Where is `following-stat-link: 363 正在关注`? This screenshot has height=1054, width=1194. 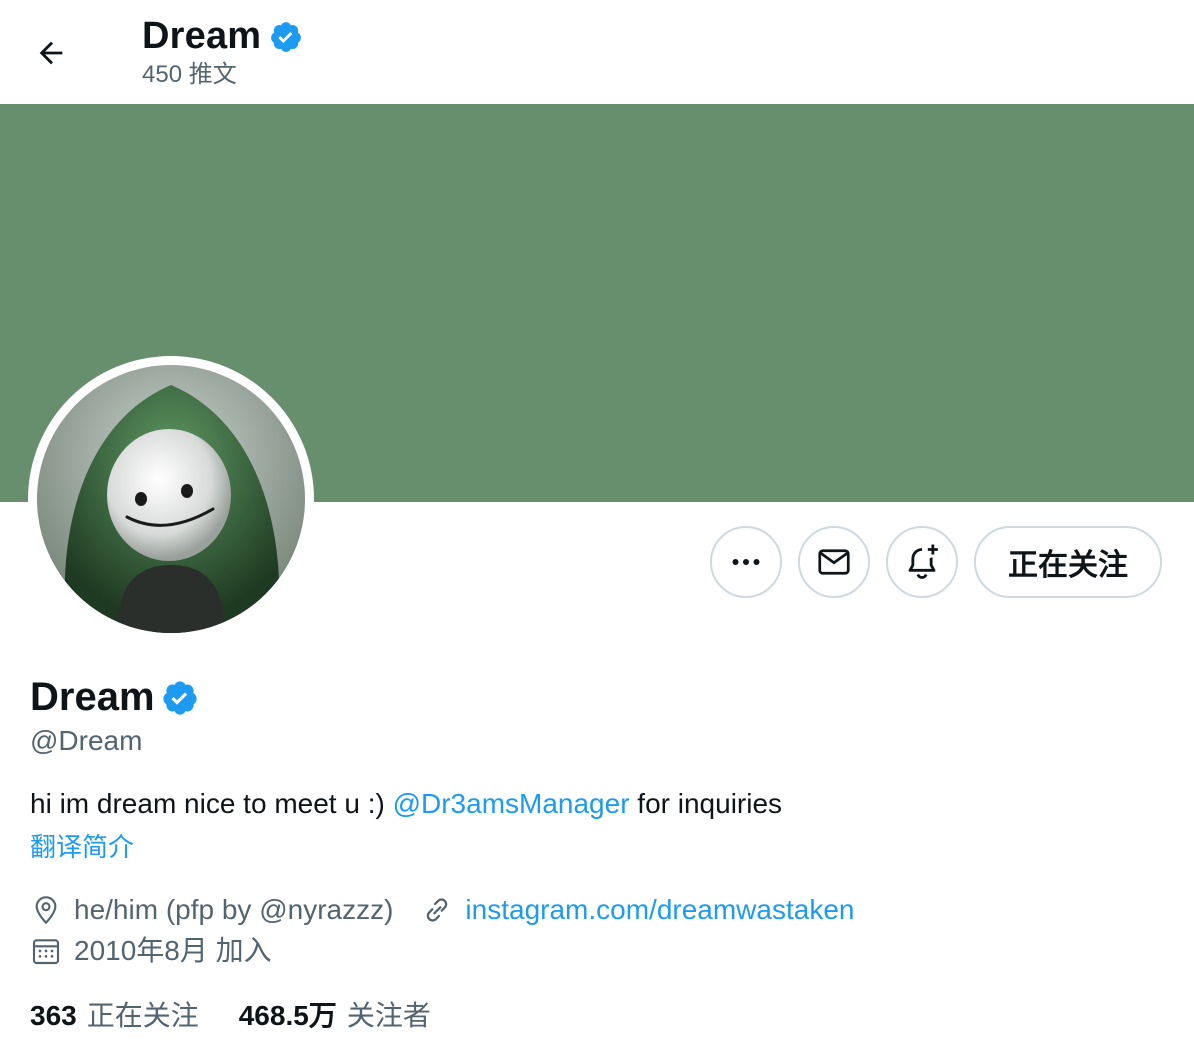
following-stat-link: 363 正在关注 is located at coordinates (114, 1016).